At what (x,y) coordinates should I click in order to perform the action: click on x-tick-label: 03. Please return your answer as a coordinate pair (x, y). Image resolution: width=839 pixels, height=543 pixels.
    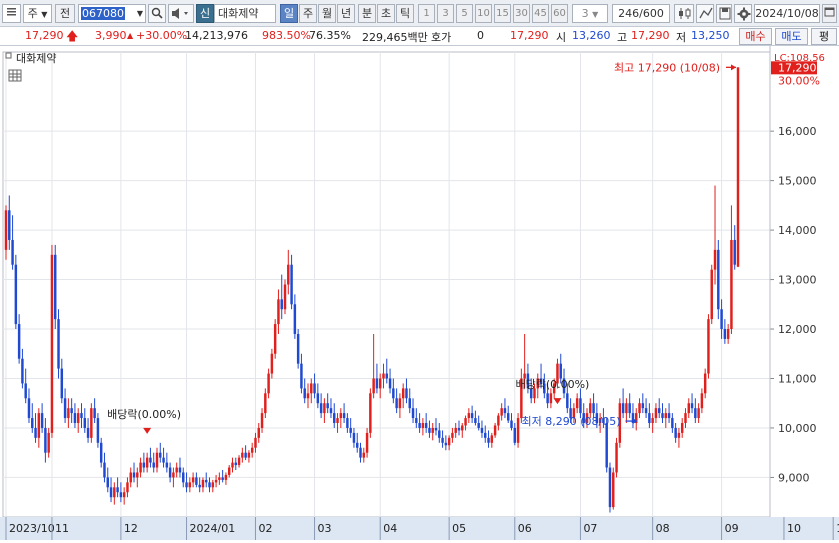
    Looking at the image, I should click on (325, 528).